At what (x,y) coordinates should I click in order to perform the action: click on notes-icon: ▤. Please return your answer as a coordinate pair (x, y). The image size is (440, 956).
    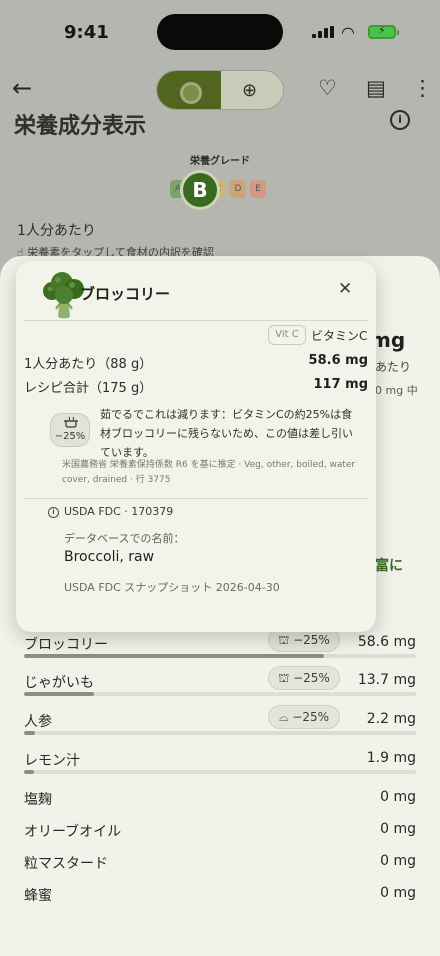
    Looking at the image, I should click on (376, 88).